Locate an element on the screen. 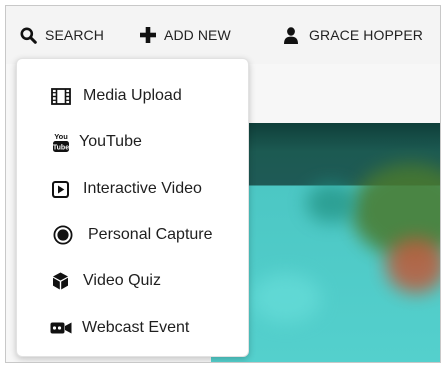 Image resolution: width=448 pixels, height=370 pixels. cube-icon is located at coordinates (60, 281).